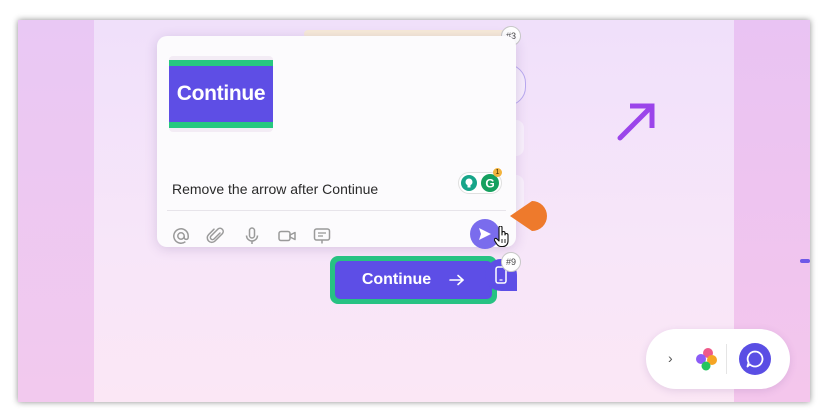 This screenshot has width=831, height=420. Describe the element at coordinates (670, 358) in the screenshot. I see `chevron-right-icon: ›` at that location.